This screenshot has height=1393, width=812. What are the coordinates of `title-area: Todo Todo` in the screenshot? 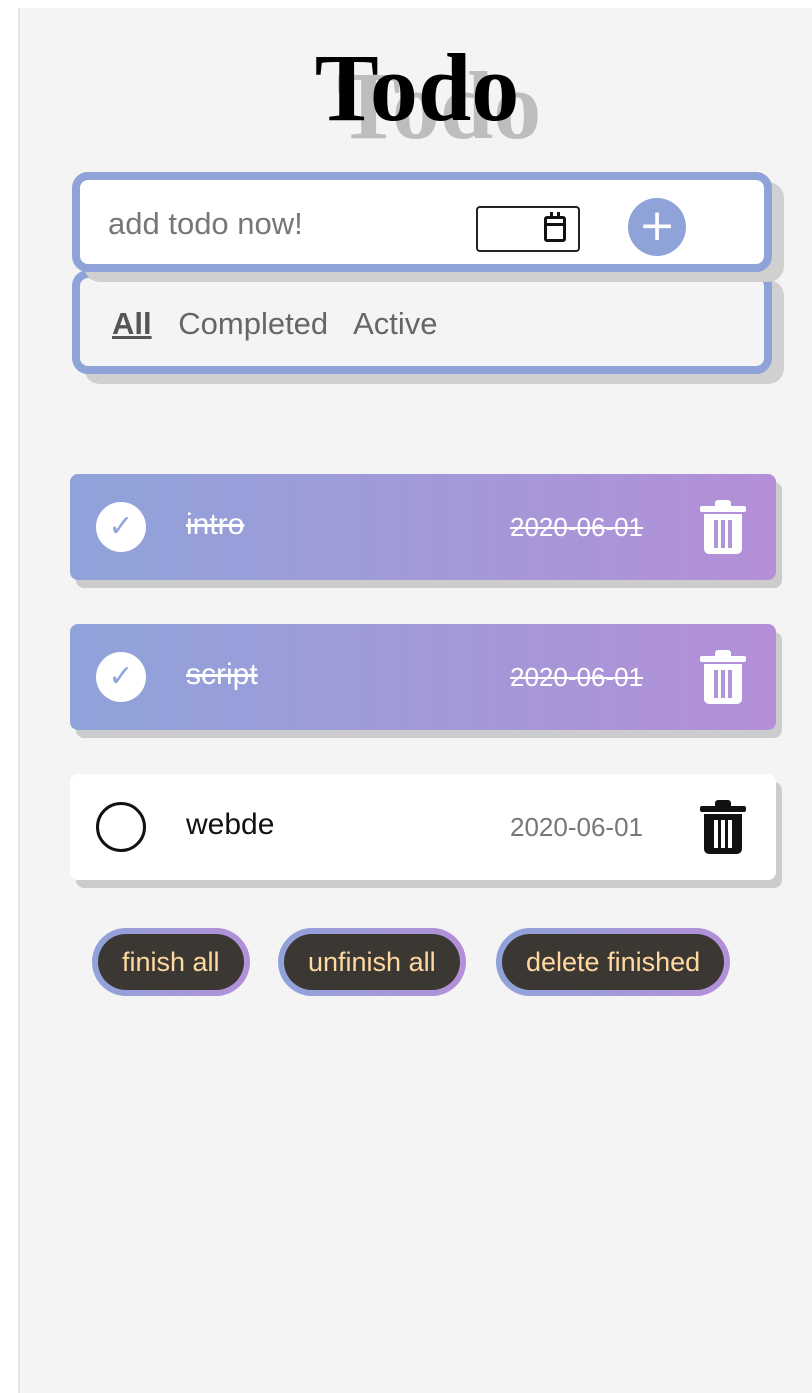 It's located at (416, 94).